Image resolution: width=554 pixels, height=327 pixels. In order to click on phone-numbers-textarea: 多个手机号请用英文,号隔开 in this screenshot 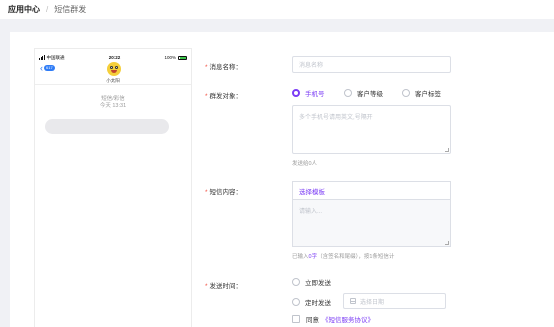, I will do `click(371, 129)`.